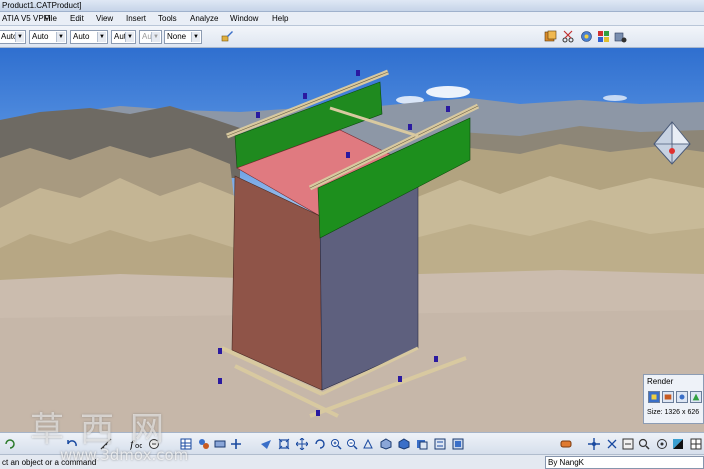 Image resolution: width=704 pixels, height=469 pixels. Describe the element at coordinates (284, 444) in the screenshot. I see `rotate-icon` at that location.